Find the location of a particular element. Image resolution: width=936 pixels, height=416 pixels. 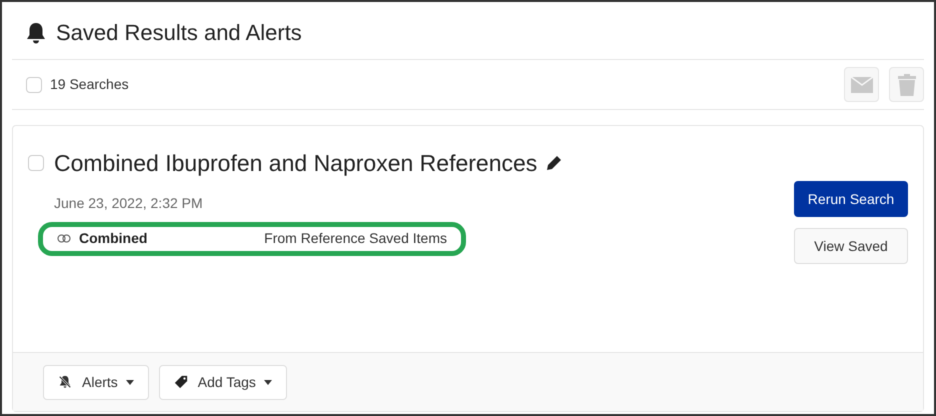

tag-icon is located at coordinates (181, 382).